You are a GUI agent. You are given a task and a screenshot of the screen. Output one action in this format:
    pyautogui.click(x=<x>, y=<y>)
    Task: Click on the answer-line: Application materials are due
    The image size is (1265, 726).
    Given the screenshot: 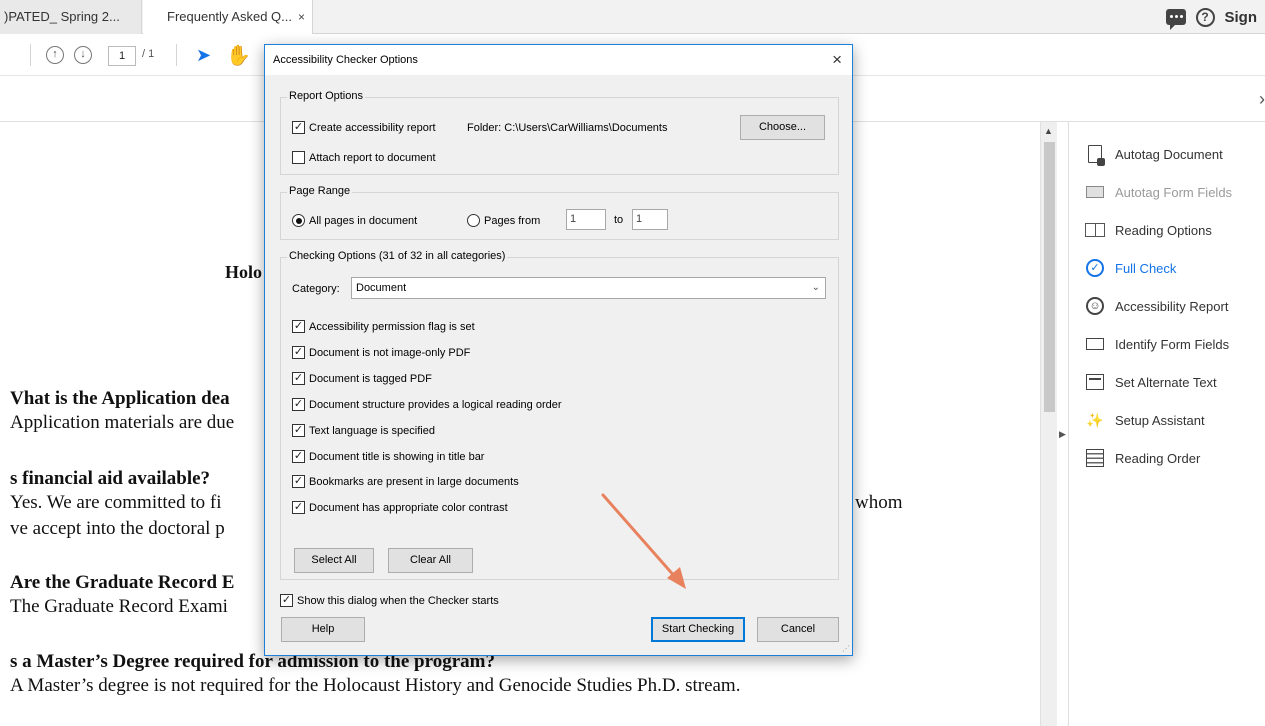 What is the action you would take?
    pyautogui.click(x=122, y=422)
    